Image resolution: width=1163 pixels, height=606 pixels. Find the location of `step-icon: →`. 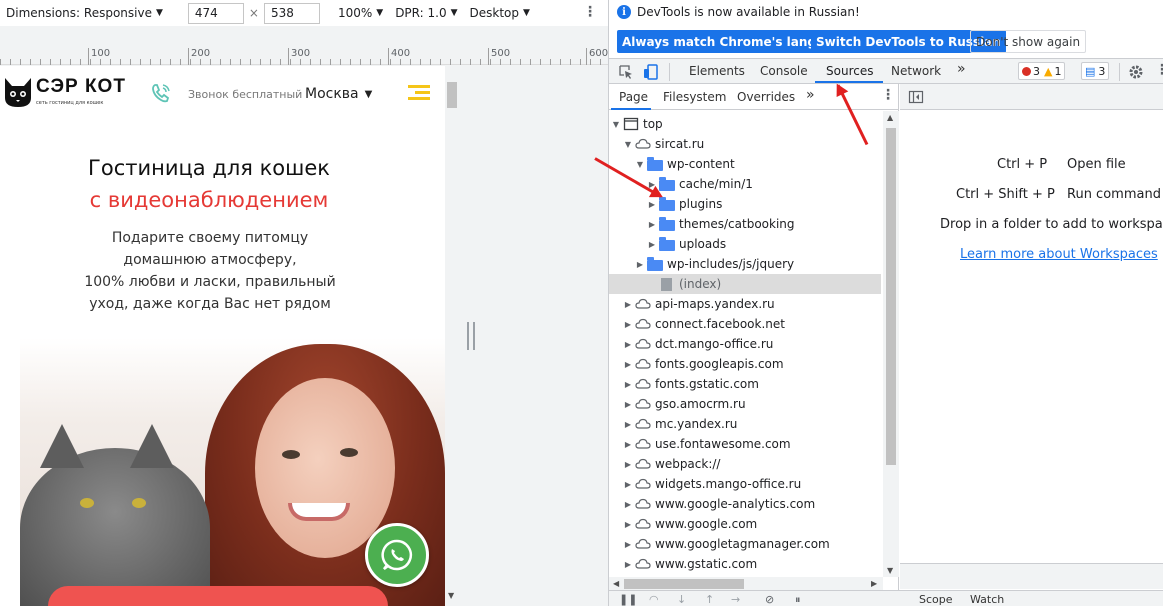

step-icon: → is located at coordinates (735, 599).